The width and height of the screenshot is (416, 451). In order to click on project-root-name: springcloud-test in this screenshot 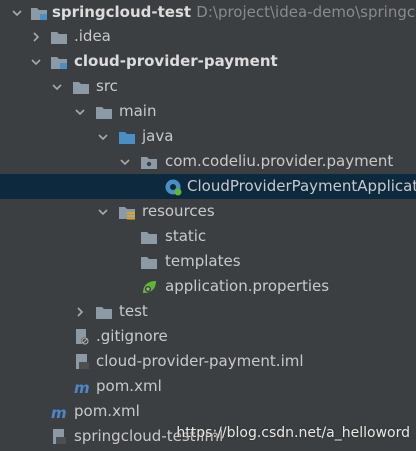, I will do `click(122, 12)`.